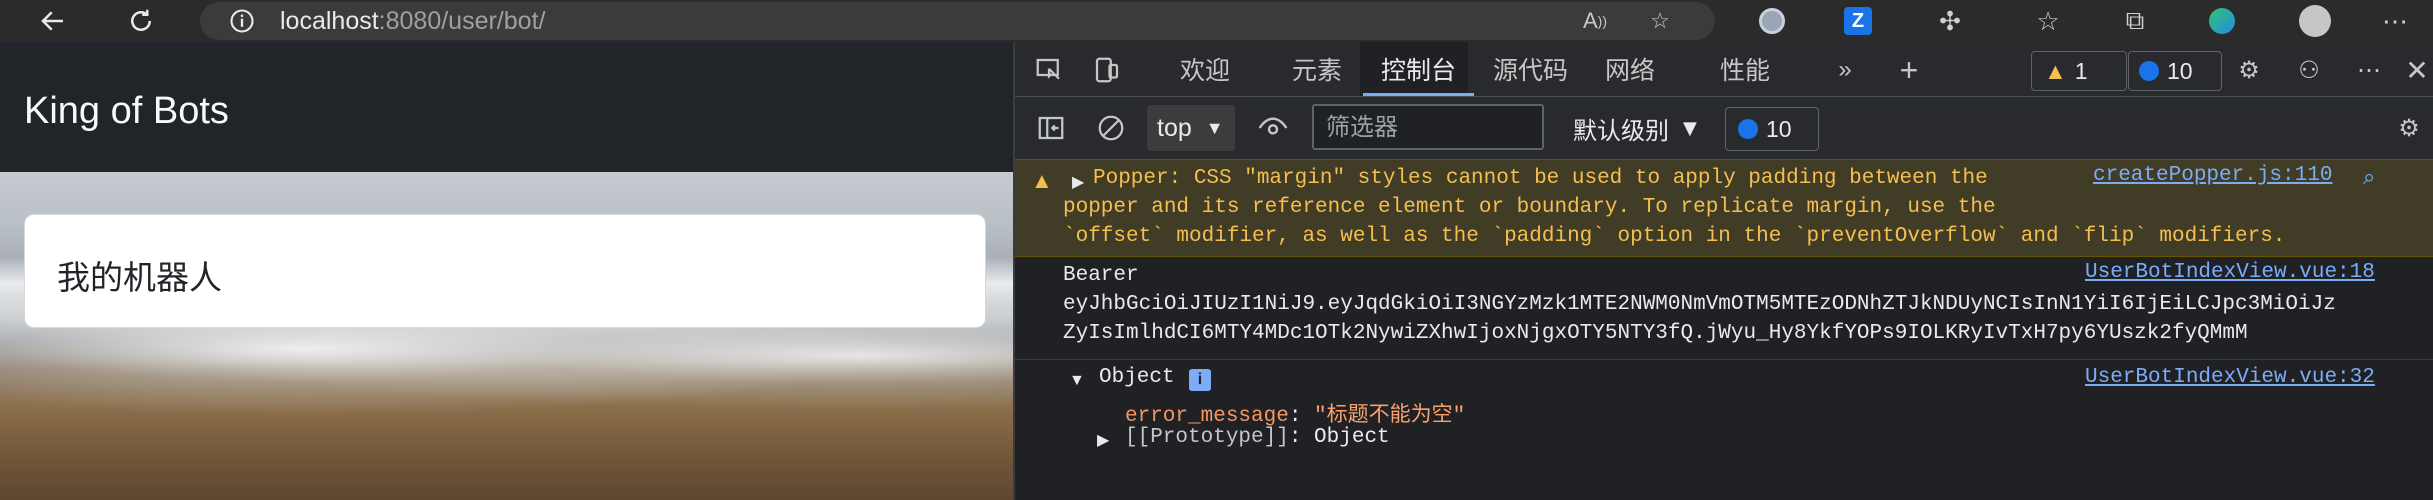 The height and width of the screenshot is (500, 2433). What do you see at coordinates (2055, 70) in the screenshot?
I see `warning-triangle-icon: ▲` at bounding box center [2055, 70].